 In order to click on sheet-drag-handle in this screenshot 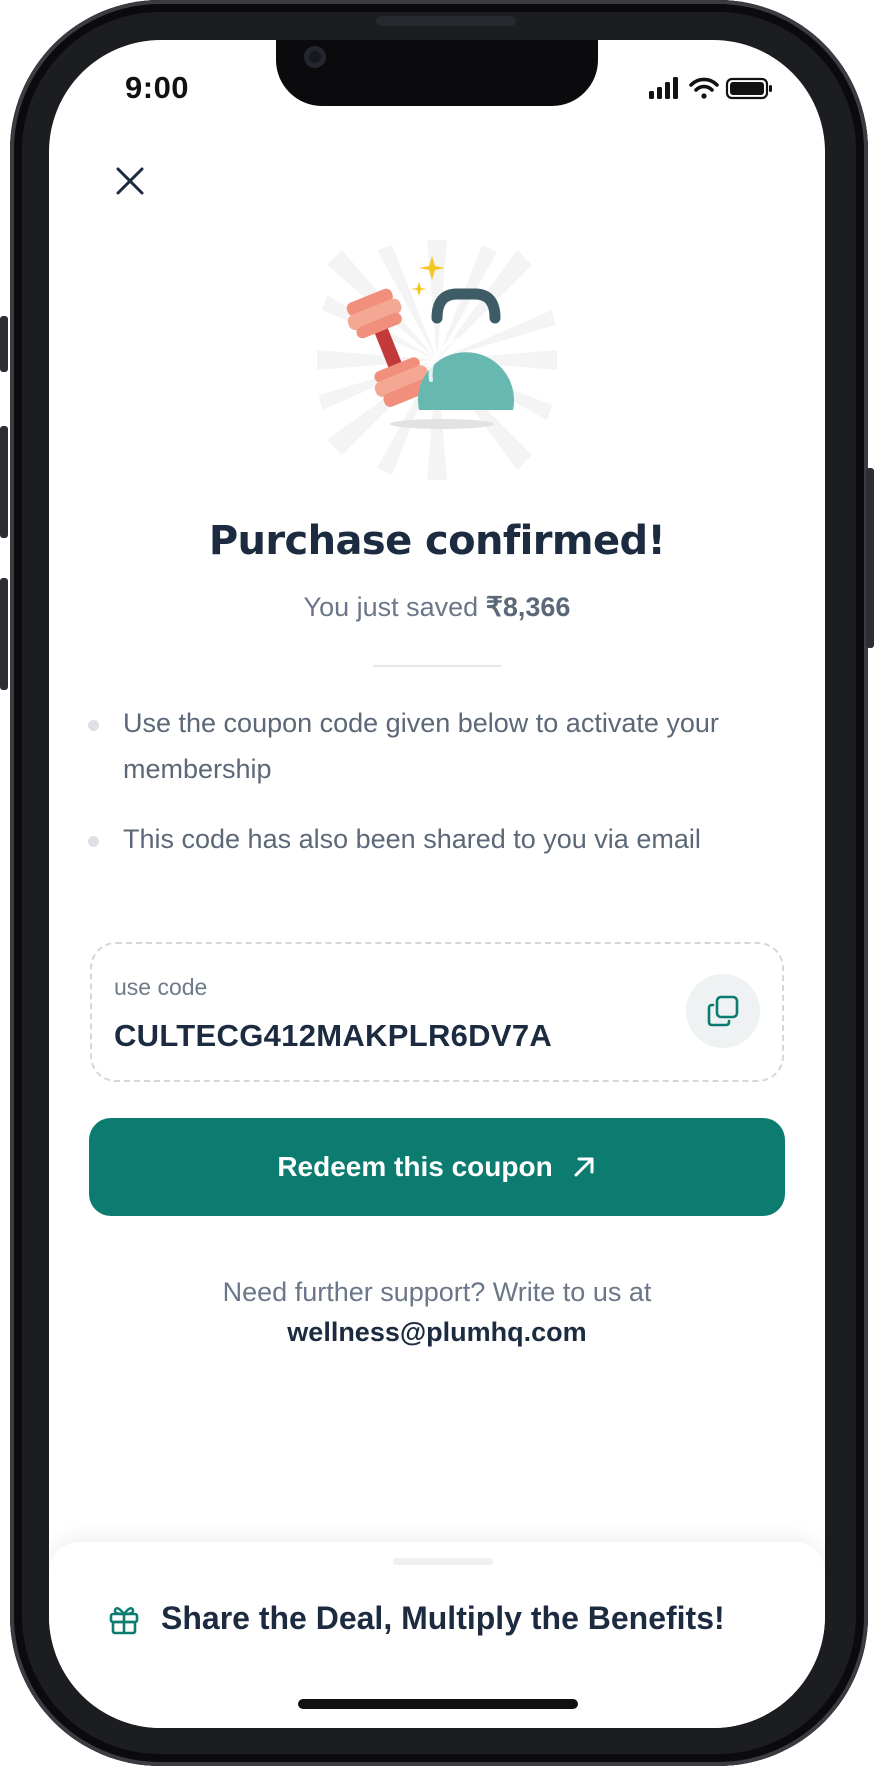, I will do `click(443, 1561)`.